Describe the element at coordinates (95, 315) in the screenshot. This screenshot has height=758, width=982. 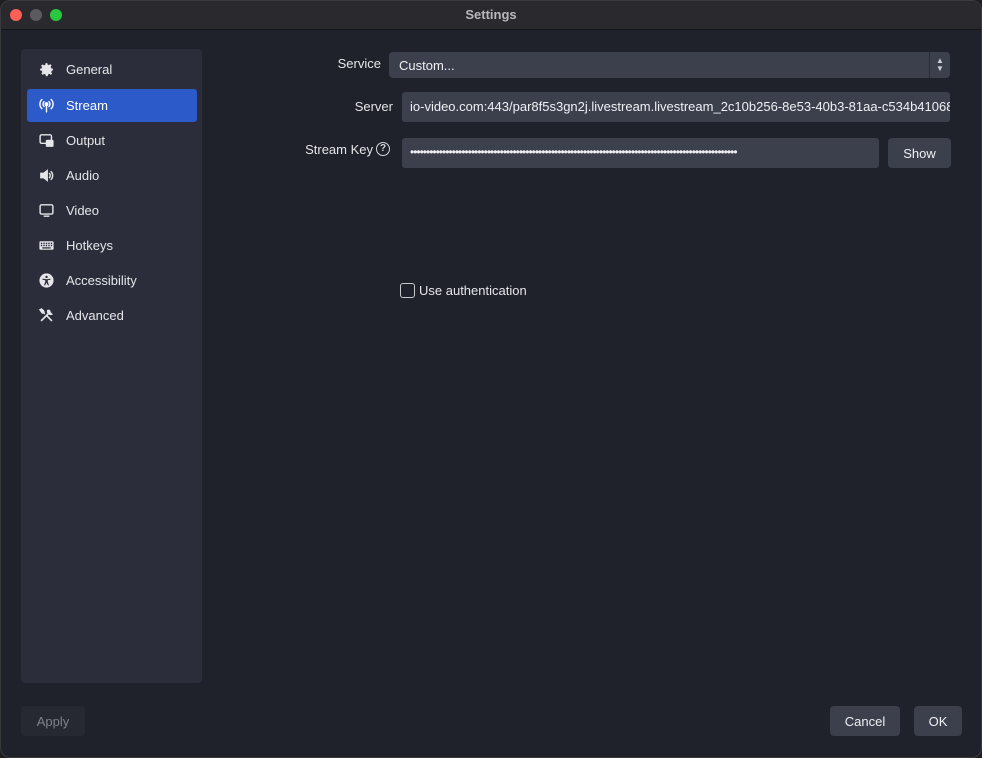
I see `sidebar-item-label: Advanced` at that location.